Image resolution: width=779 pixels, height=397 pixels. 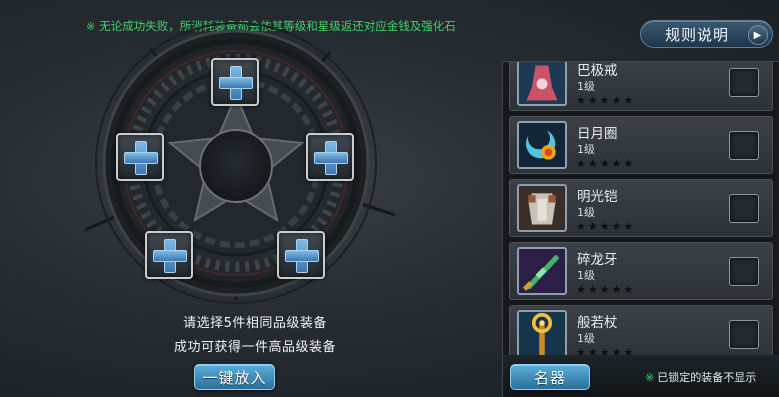 What do you see at coordinates (254, 347) in the screenshot?
I see `forge-hint-line2: 成功可获得一件高品级装备` at bounding box center [254, 347].